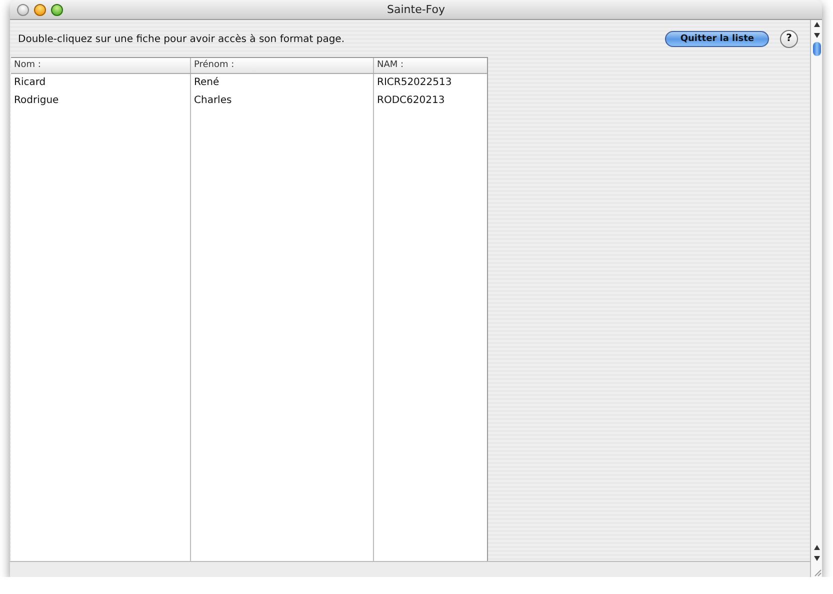  Describe the element at coordinates (101, 65) in the screenshot. I see `column-header: Nom :` at that location.